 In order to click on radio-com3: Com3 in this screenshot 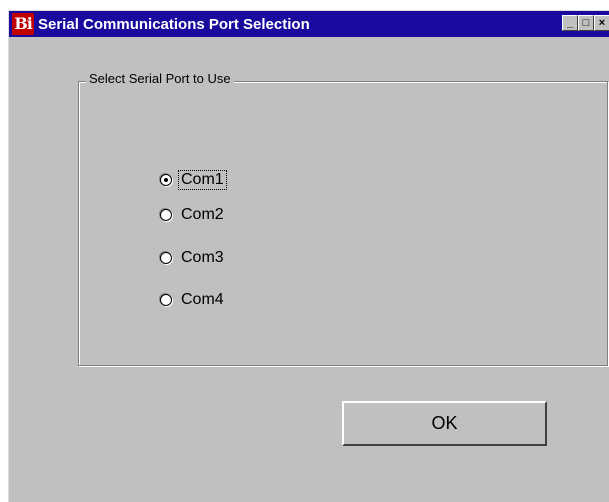, I will do `click(193, 258)`.